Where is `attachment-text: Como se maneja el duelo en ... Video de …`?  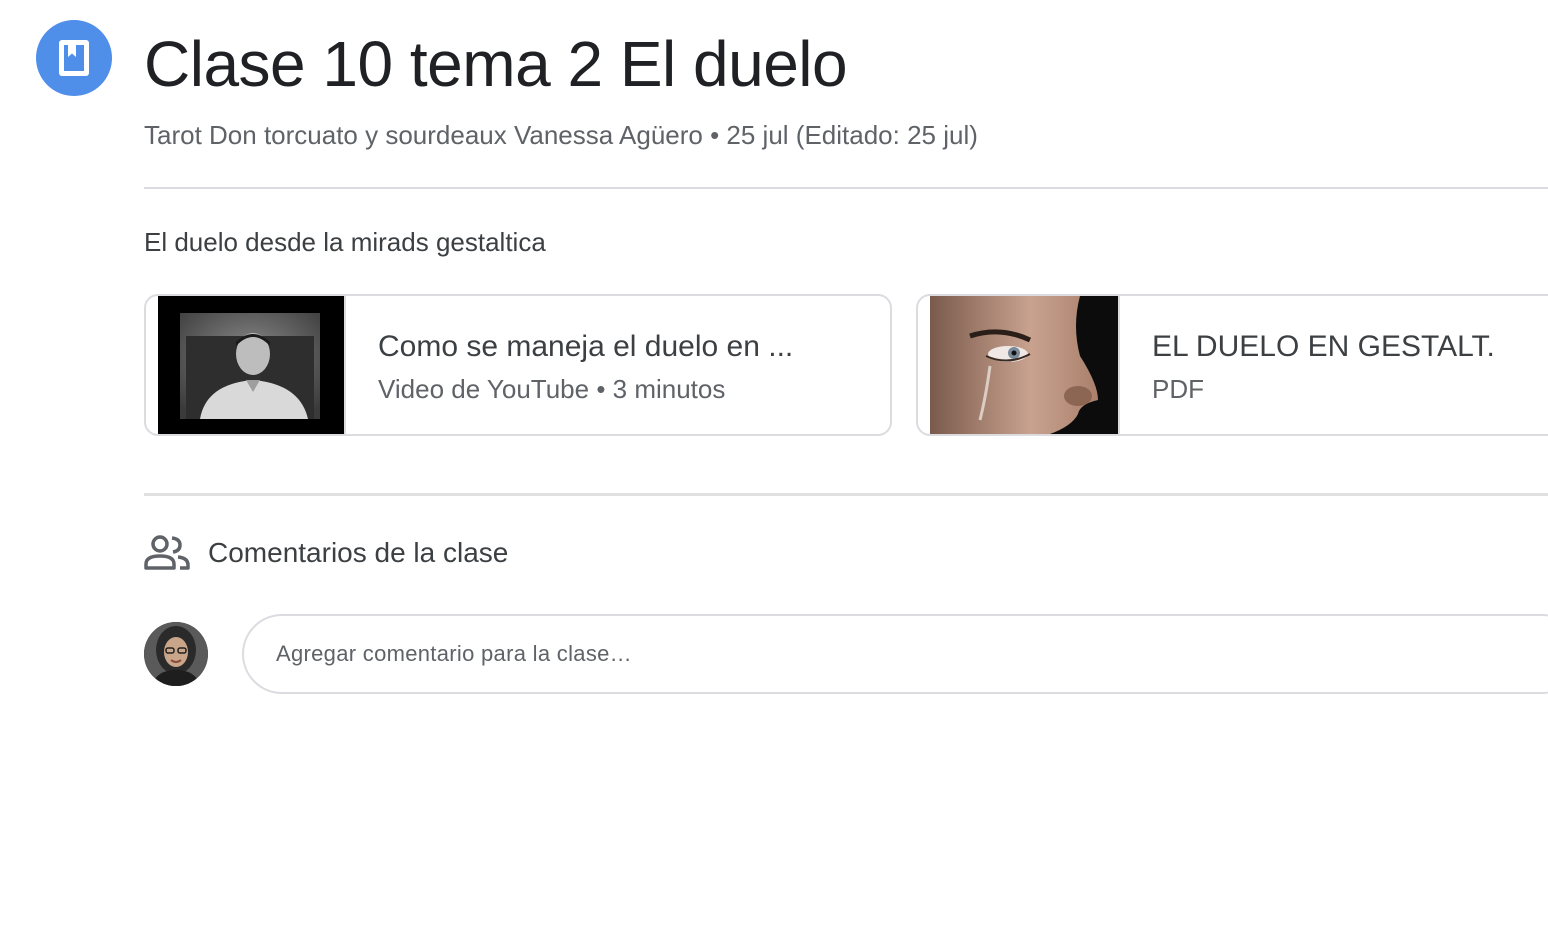
attachment-text: Como se maneja el duelo en ... Video de … is located at coordinates (569, 365).